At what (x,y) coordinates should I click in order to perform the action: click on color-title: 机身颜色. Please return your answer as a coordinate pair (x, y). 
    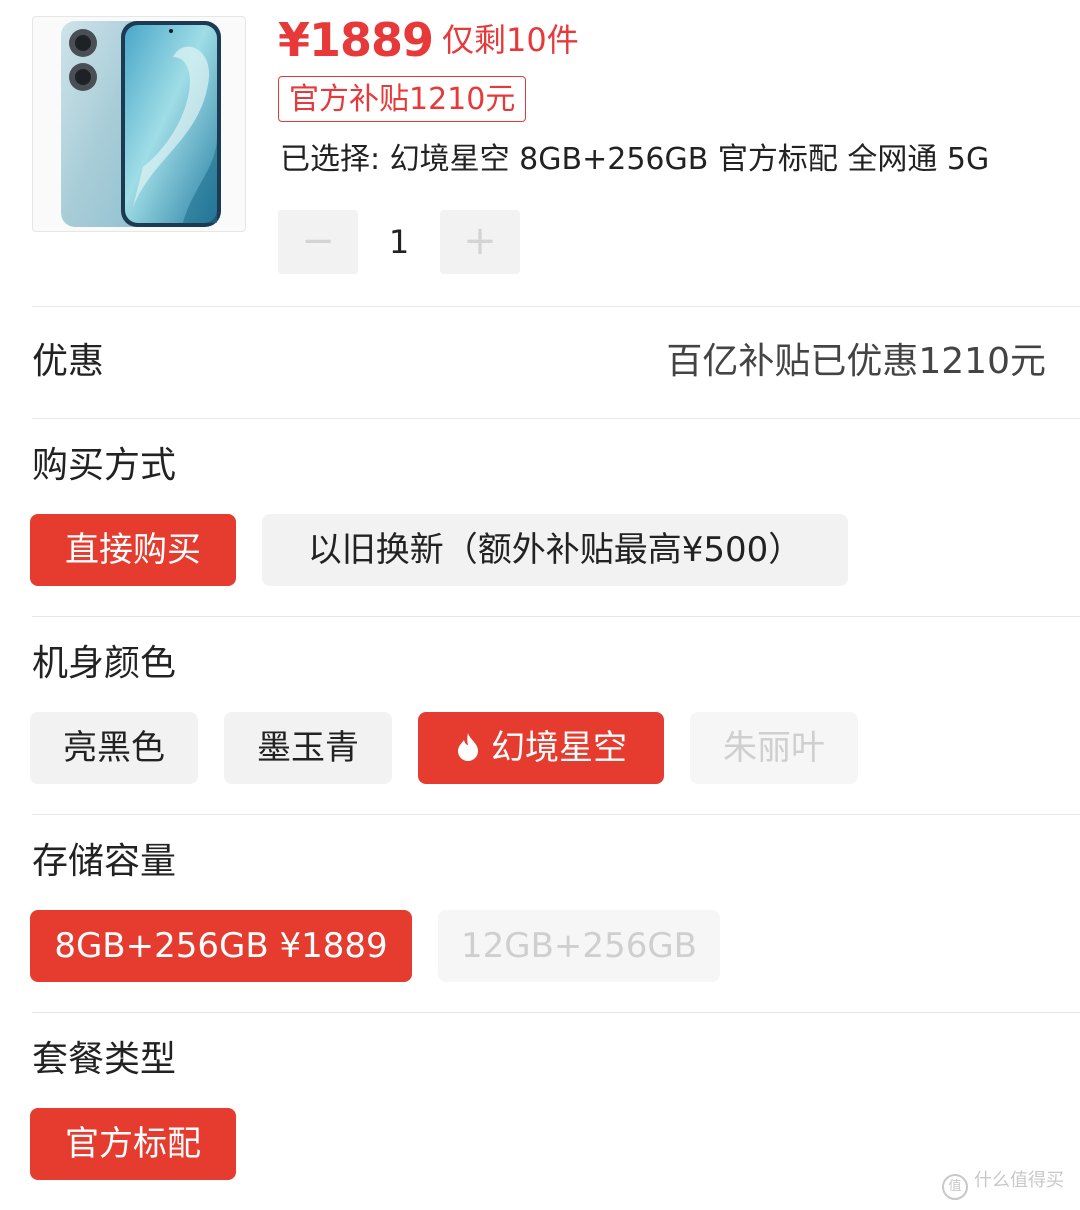
    Looking at the image, I should click on (104, 663).